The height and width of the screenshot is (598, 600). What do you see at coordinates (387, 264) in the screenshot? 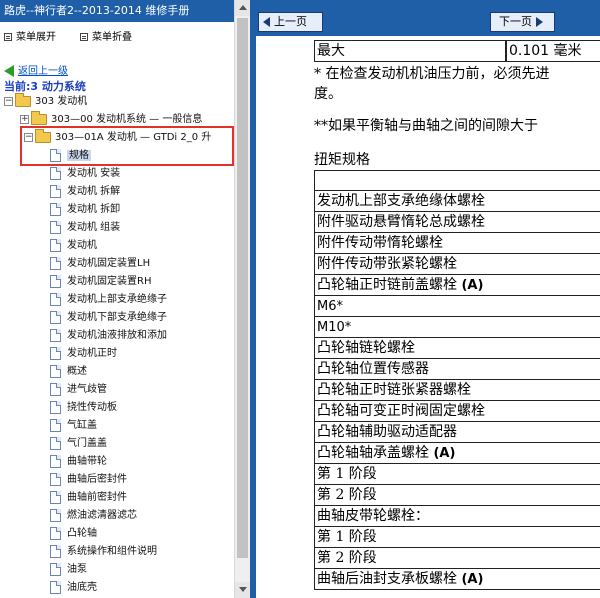
I see `torque-item-label: 附件传动带张紧轮螺栓` at bounding box center [387, 264].